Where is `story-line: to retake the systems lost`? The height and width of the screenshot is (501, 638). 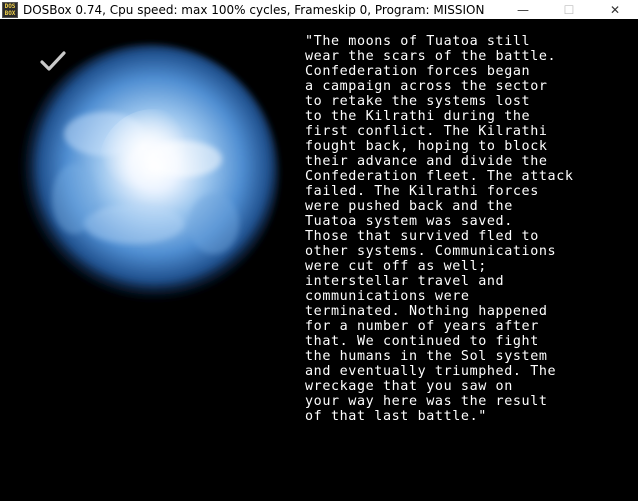 story-line: to retake the systems lost is located at coordinates (418, 101).